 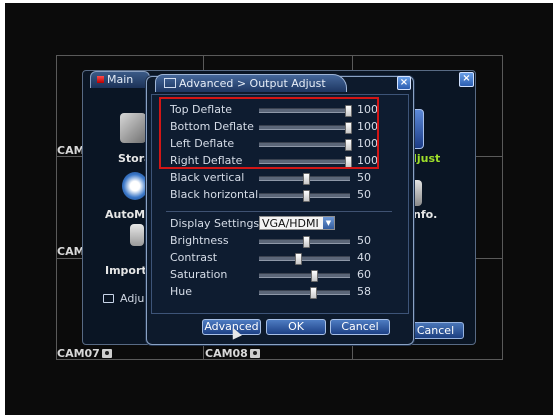 I want to click on label-hue: Hue, so click(x=181, y=291).